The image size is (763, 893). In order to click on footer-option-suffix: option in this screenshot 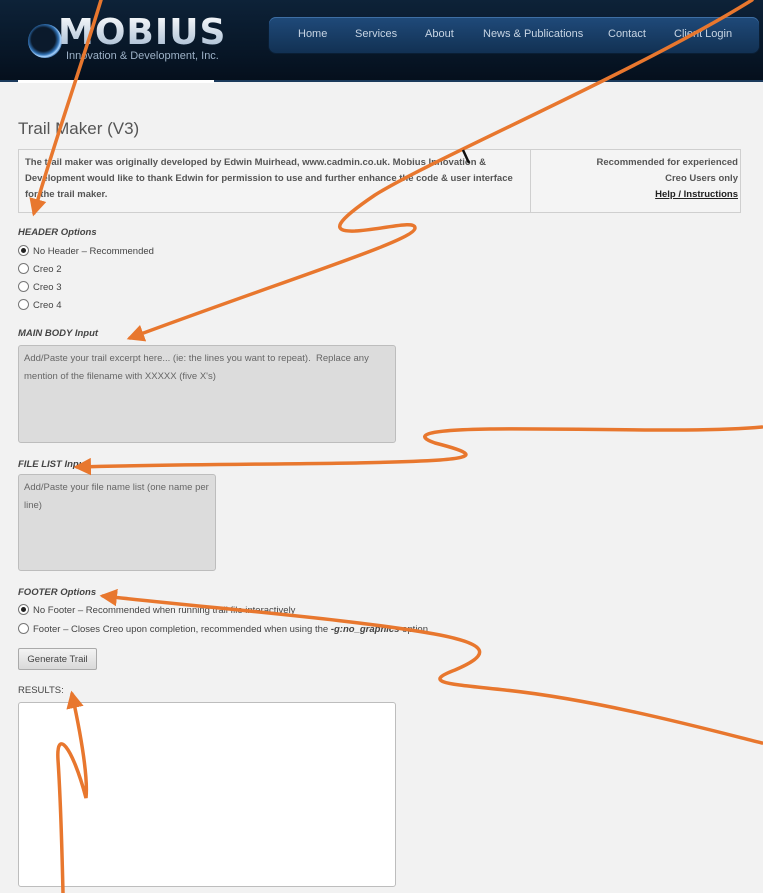, I will do `click(413, 629)`.